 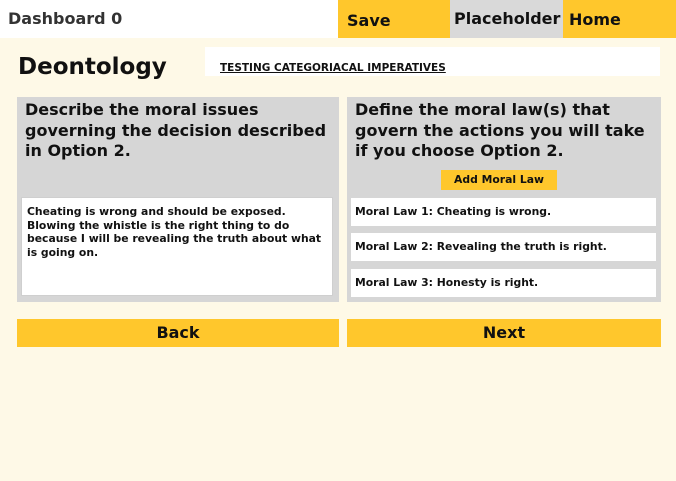 I want to click on home-button: Home, so click(x=619, y=19).